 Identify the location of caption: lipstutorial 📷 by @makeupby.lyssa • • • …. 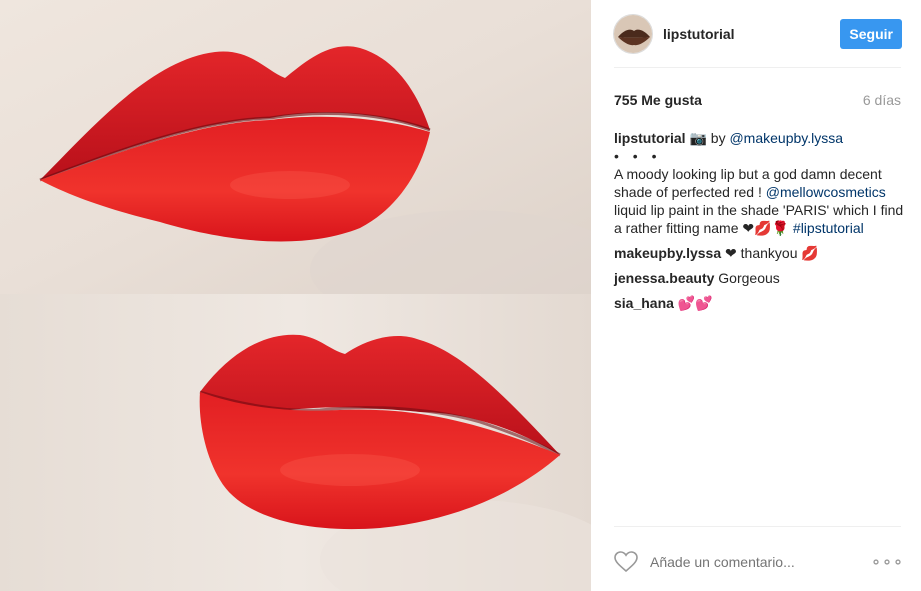
(759, 183).